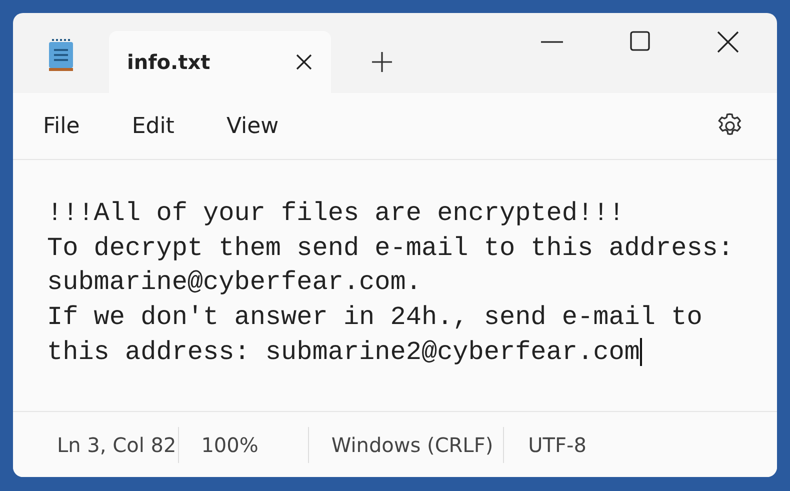 The width and height of the screenshot is (790, 491). What do you see at coordinates (252, 126) in the screenshot?
I see `menu-item: View` at bounding box center [252, 126].